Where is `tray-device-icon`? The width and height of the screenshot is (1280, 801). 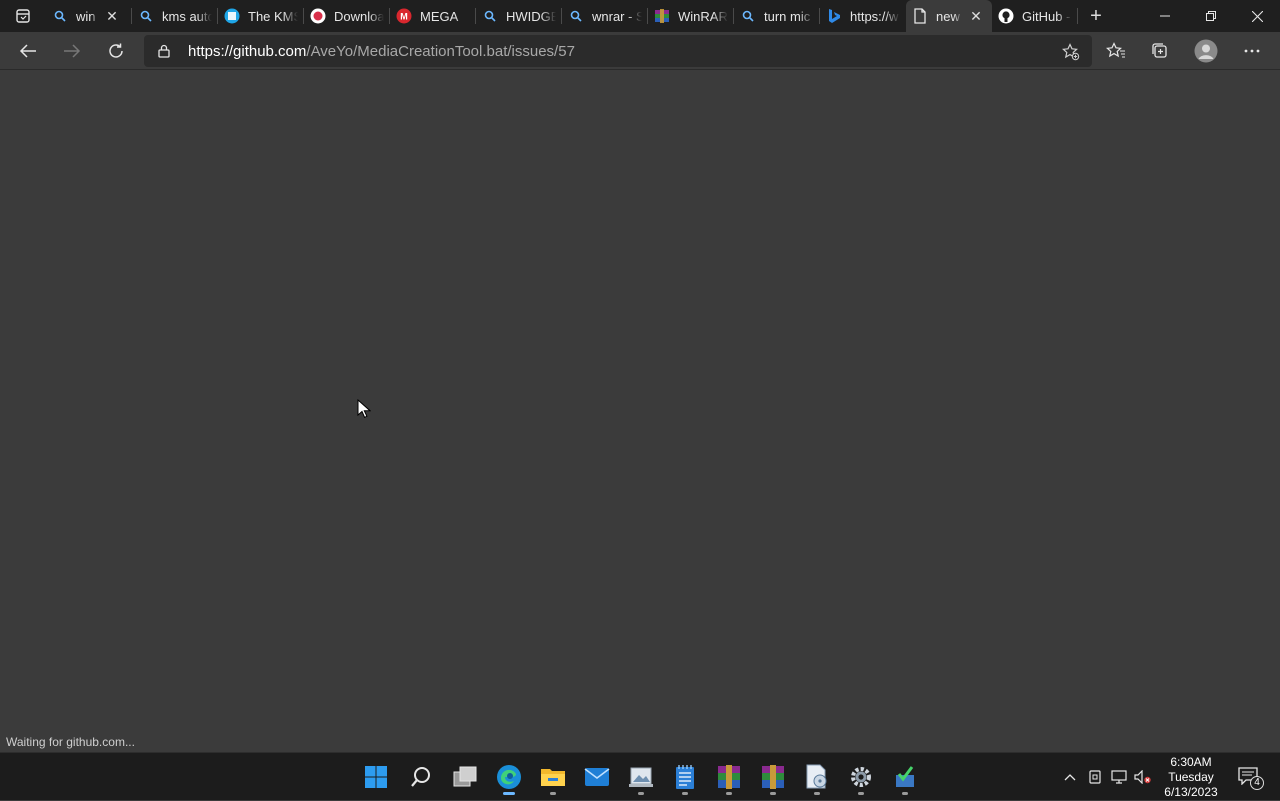 tray-device-icon is located at coordinates (1095, 777).